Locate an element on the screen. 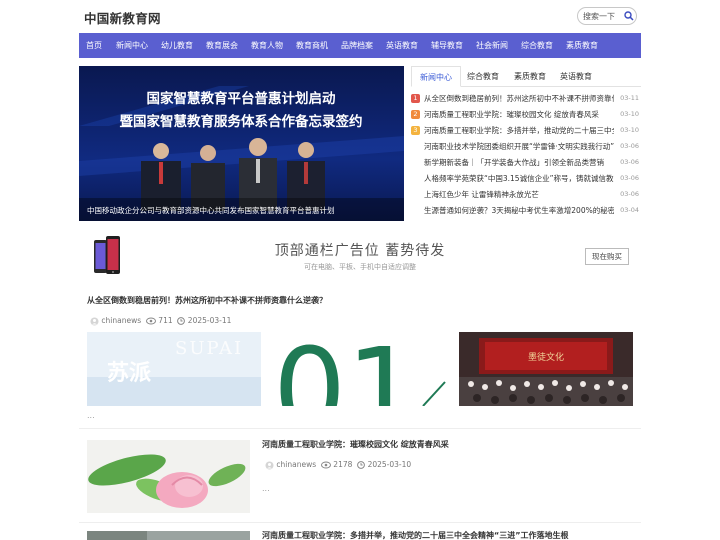 The width and height of the screenshot is (720, 540). news-title: 人格频率学苑荣获“中国3.15诚信企业”称号，铸就诚信教育标杆 is located at coordinates (519, 178).